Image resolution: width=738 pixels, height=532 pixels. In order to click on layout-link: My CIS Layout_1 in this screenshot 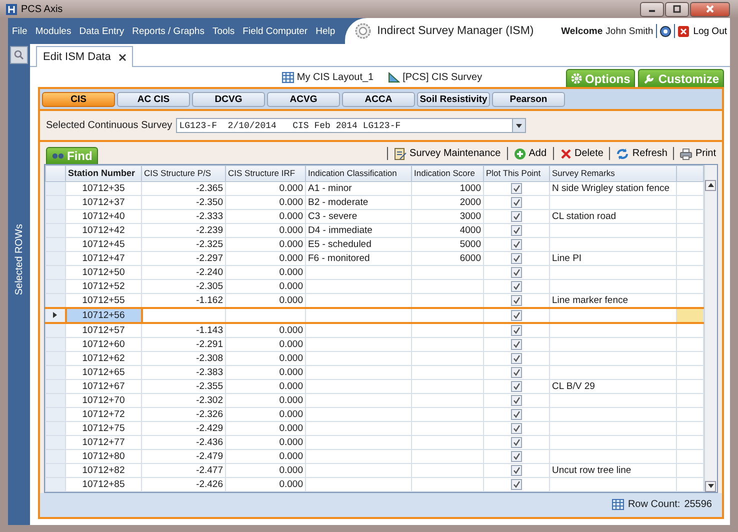, I will do `click(335, 77)`.